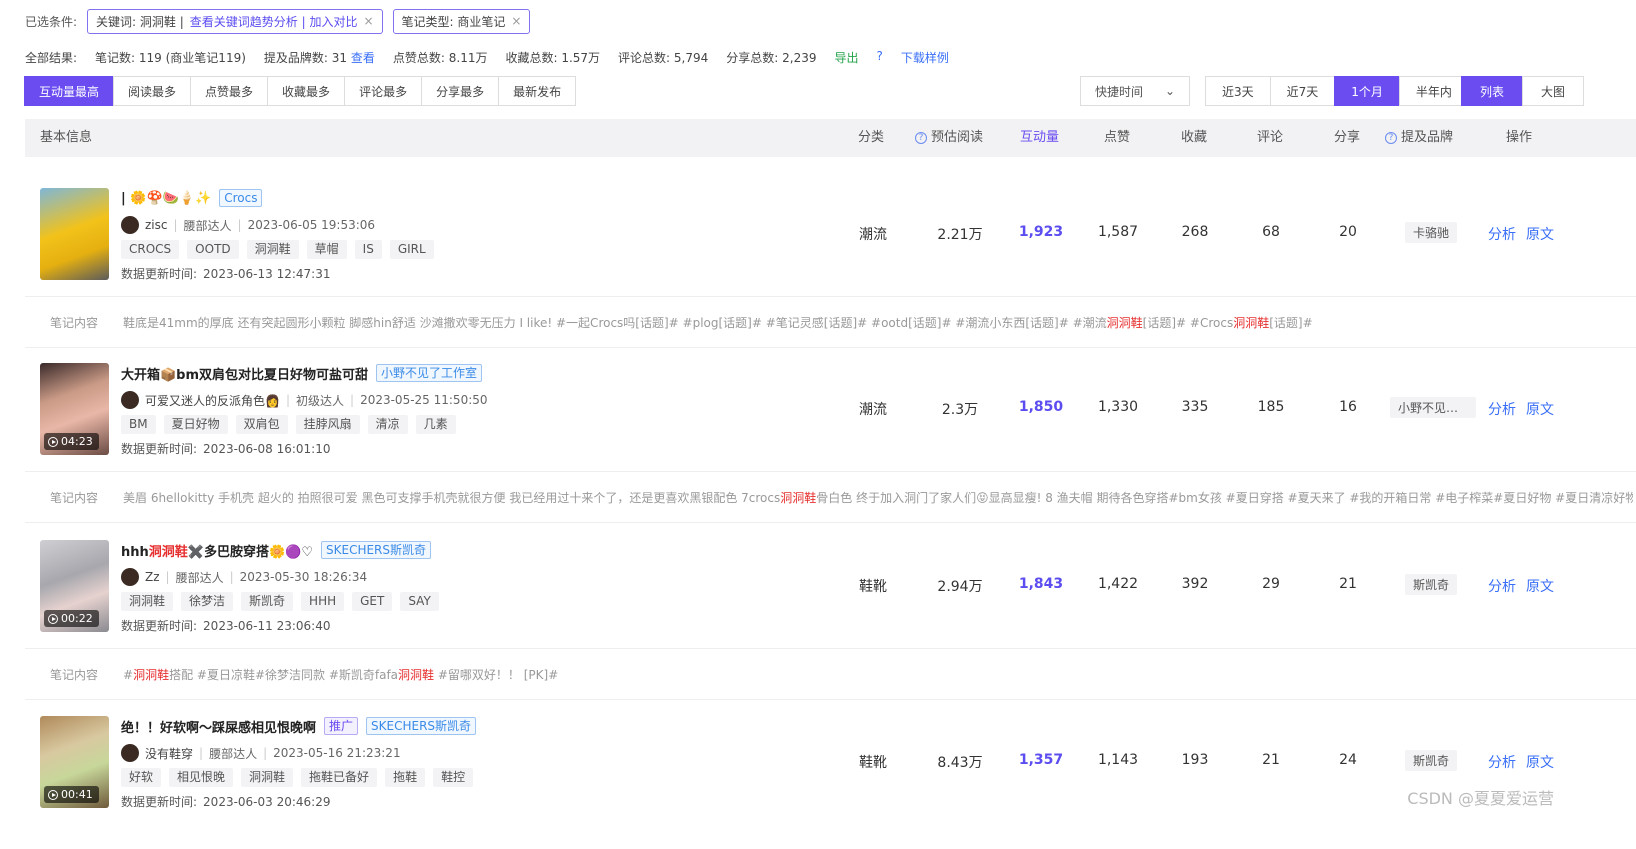 Image resolution: width=1636 pixels, height=849 pixels. What do you see at coordinates (226, 274) in the screenshot?
I see `update-time: 数据更新时间: 2023-06-13 12:47:31` at bounding box center [226, 274].